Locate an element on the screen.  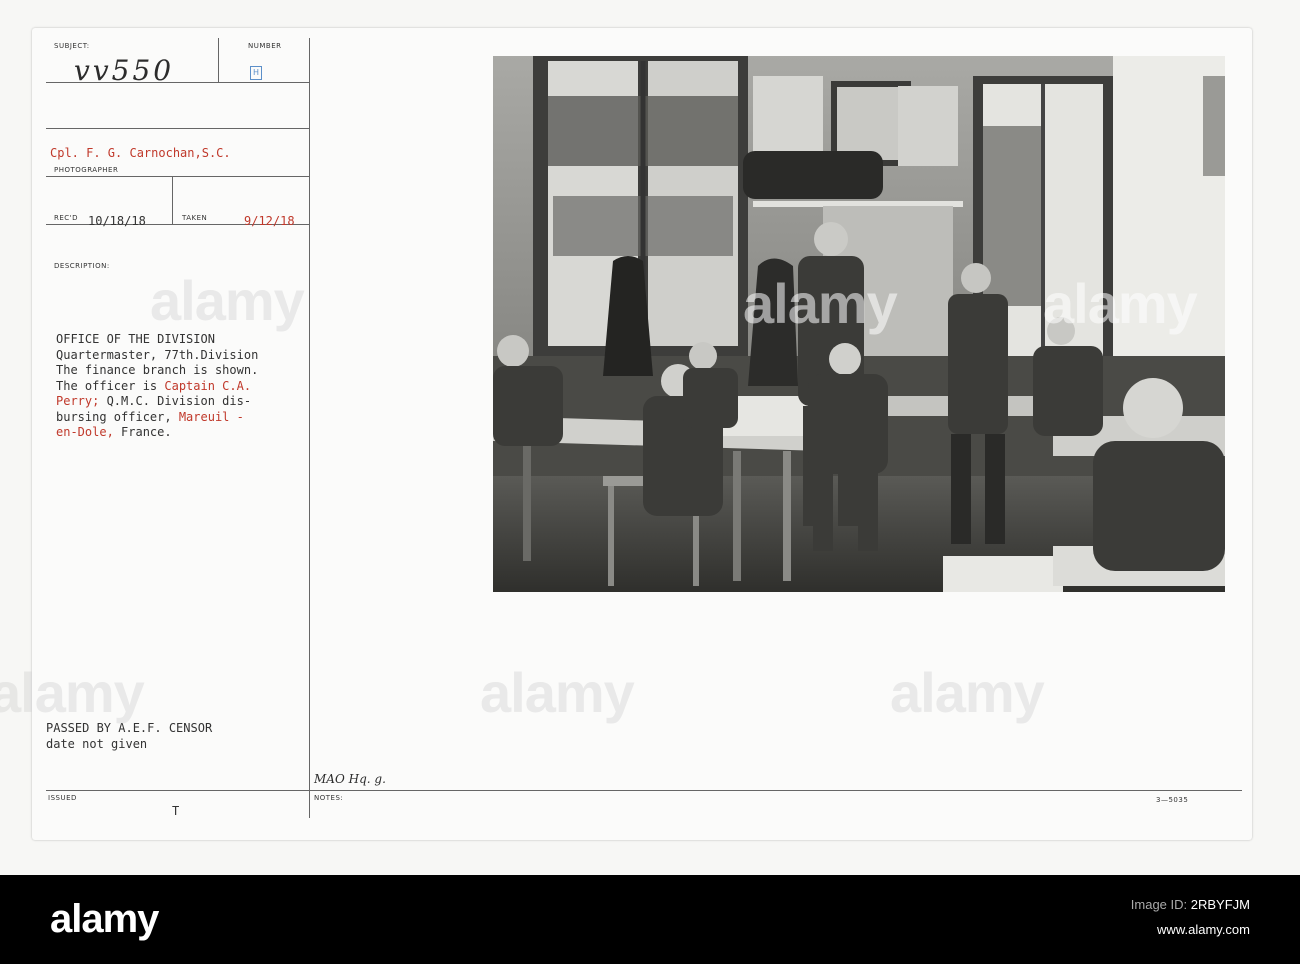
alamy-logo: alamy is located at coordinates (104, 919).